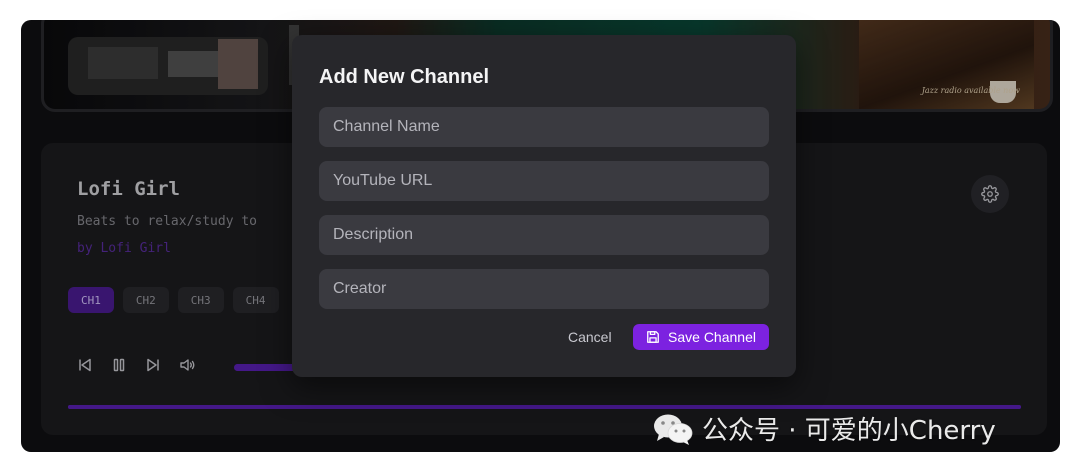 The width and height of the screenshot is (1080, 472). Describe the element at coordinates (544, 289) in the screenshot. I see `creator-input` at that location.